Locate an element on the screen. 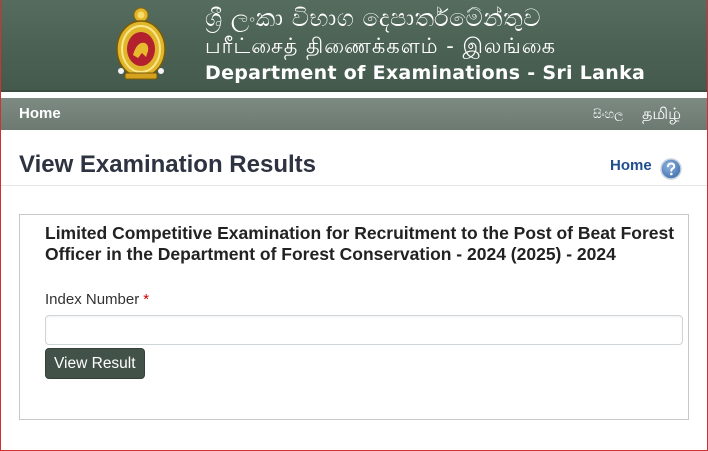 This screenshot has width=708, height=451. language-sinhala-link: සිංහල is located at coordinates (608, 114).